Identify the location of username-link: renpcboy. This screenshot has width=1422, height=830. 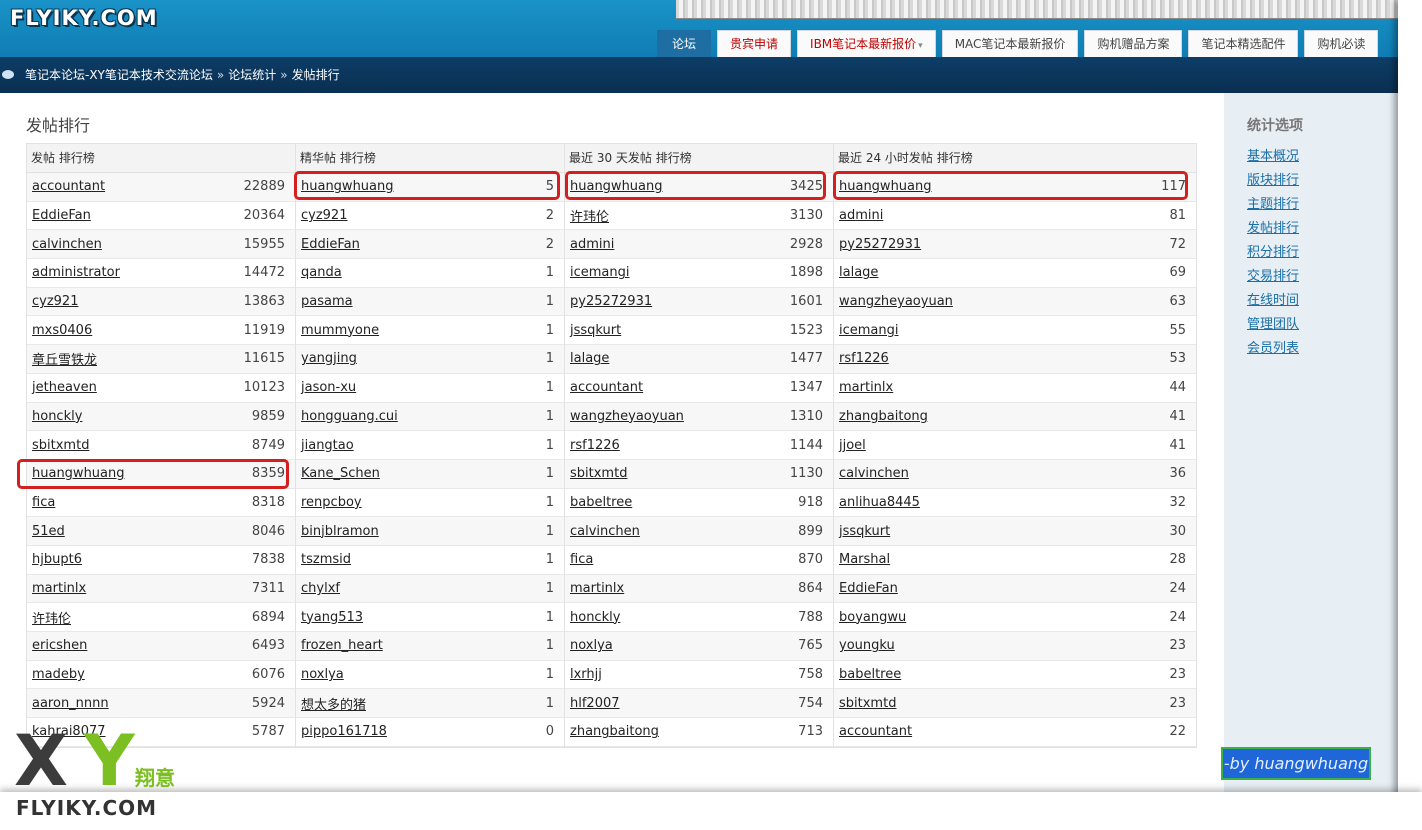
(331, 502).